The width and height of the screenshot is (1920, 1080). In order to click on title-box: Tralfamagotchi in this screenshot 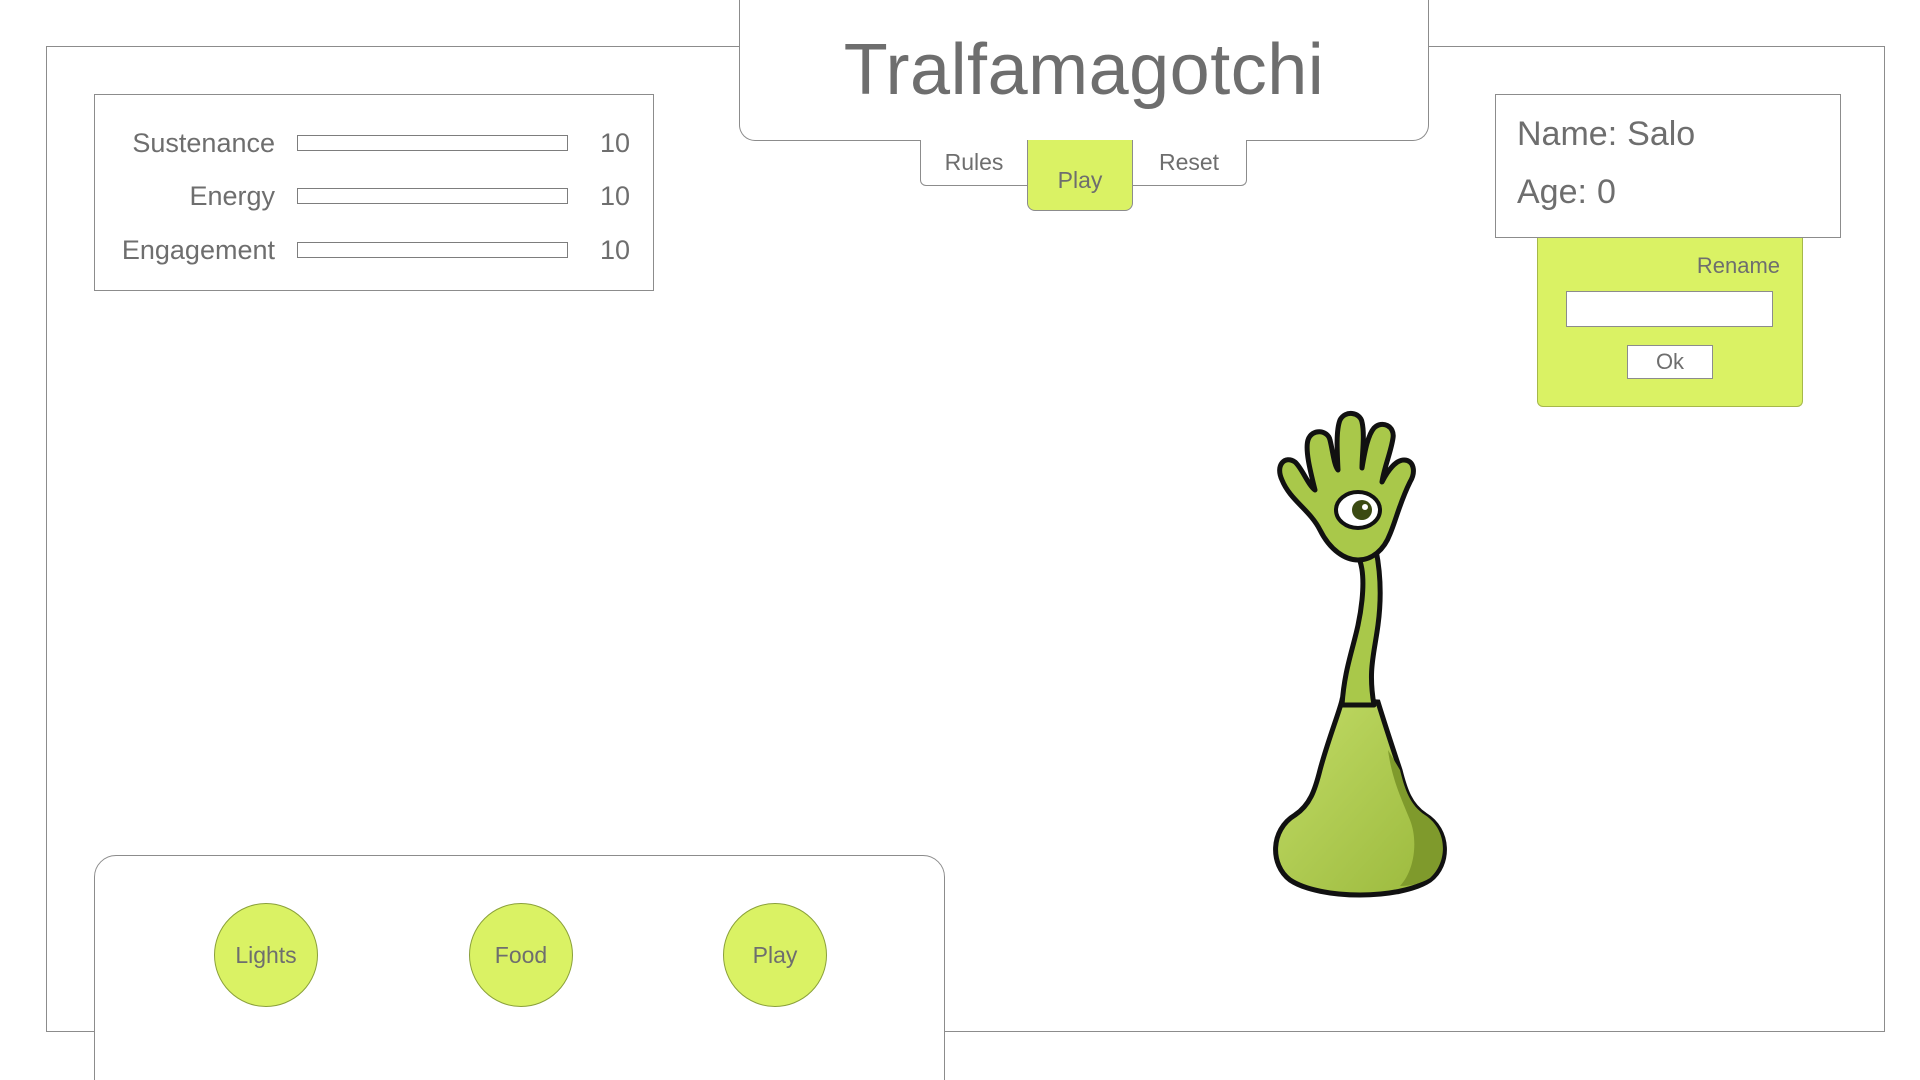, I will do `click(1084, 70)`.